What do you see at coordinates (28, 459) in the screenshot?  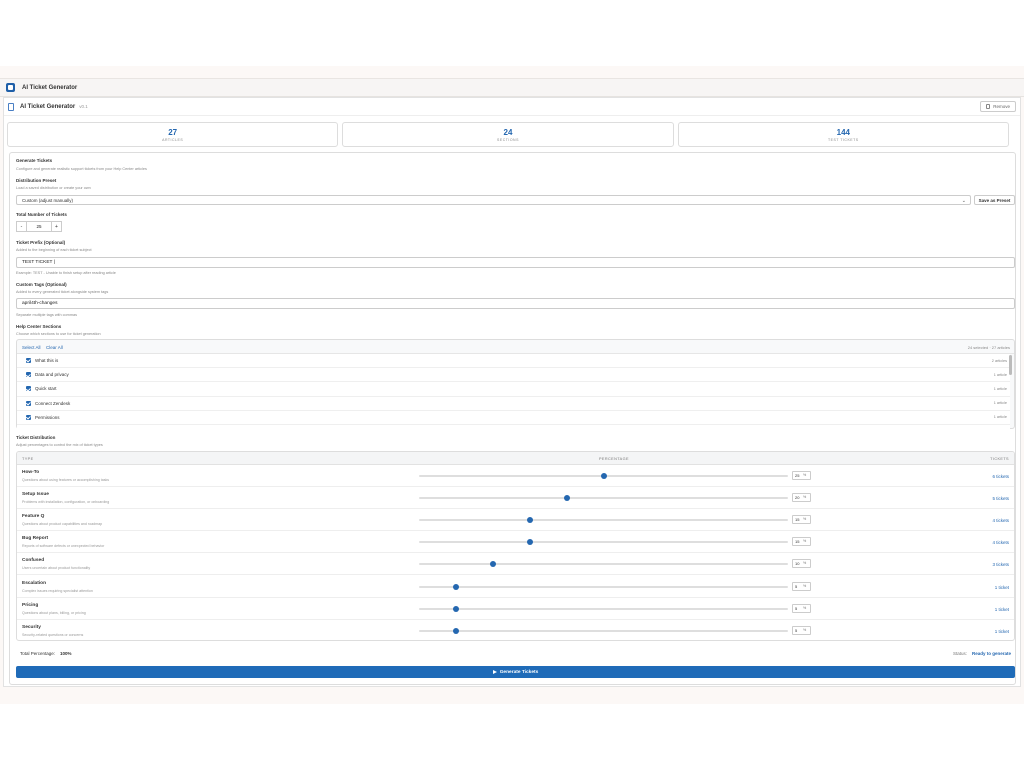 I see `column-type: TYPE` at bounding box center [28, 459].